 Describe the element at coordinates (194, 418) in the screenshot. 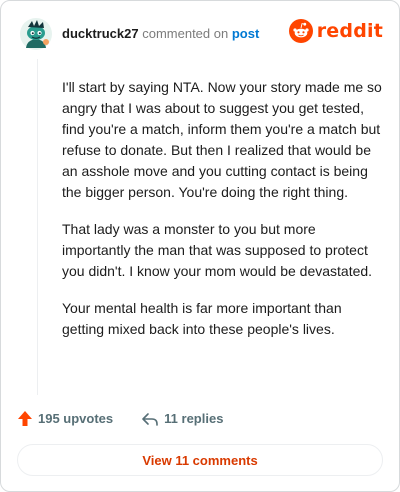

I see `reply-count: 11 replies` at that location.